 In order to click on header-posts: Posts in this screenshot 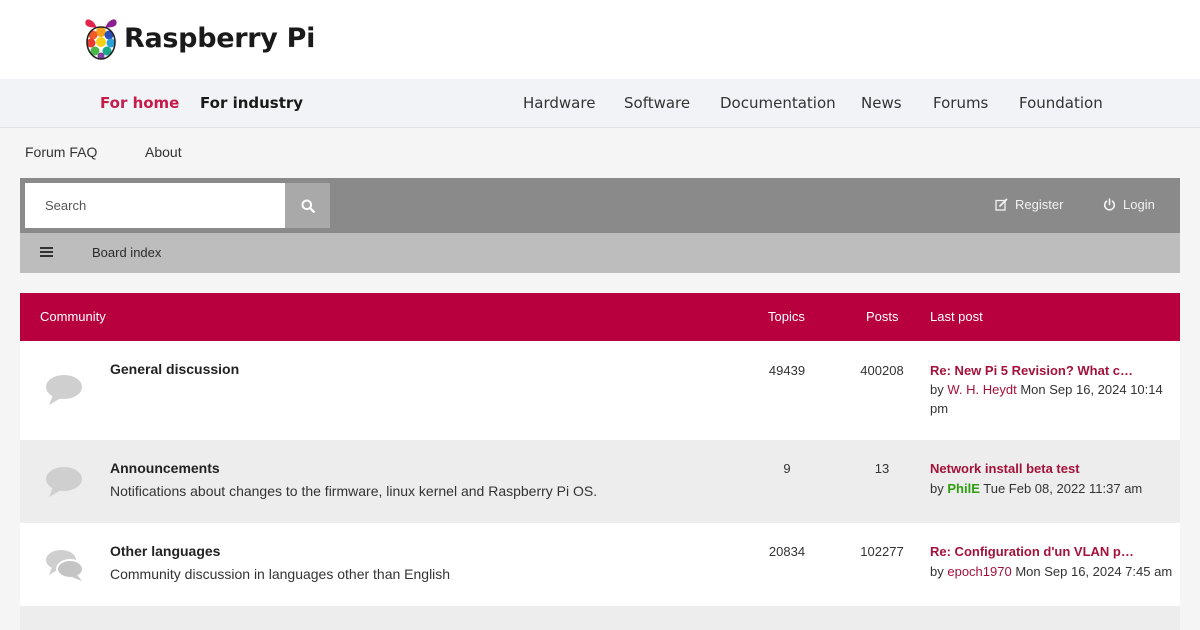, I will do `click(882, 316)`.